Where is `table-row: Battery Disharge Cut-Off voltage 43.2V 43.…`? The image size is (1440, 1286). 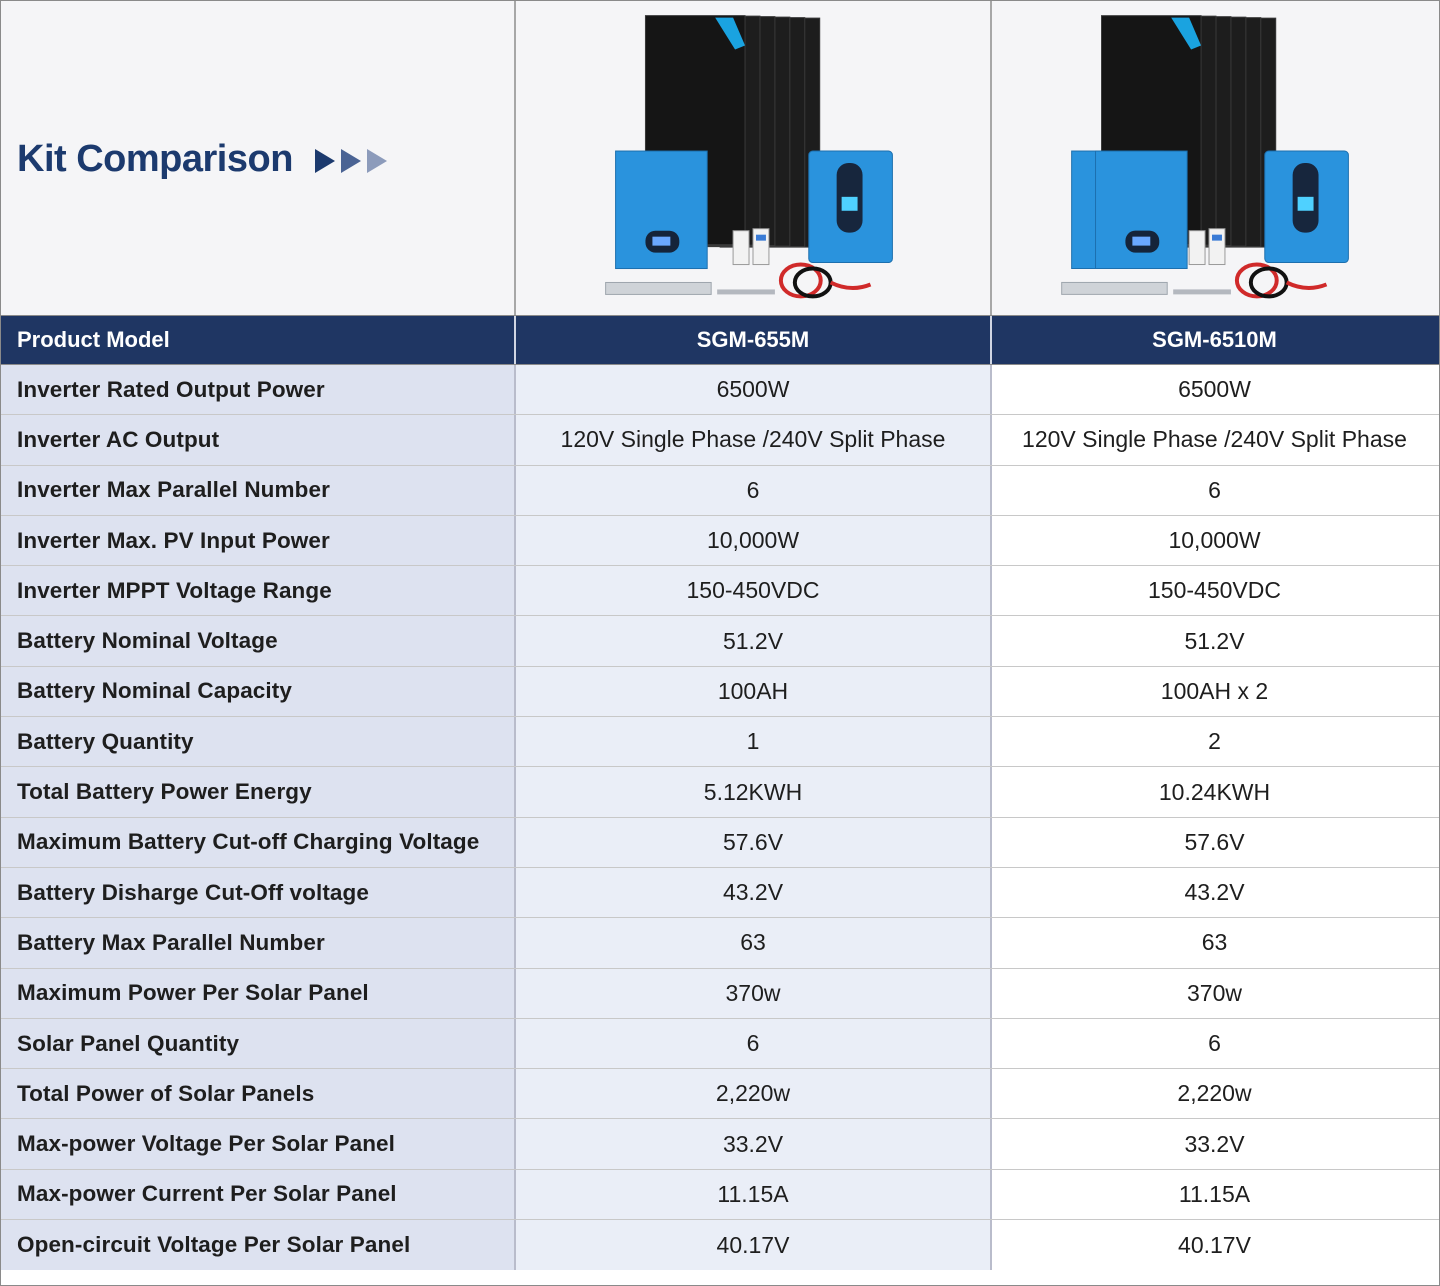 table-row: Battery Disharge Cut-Off voltage 43.2V 43.… is located at coordinates (720, 893).